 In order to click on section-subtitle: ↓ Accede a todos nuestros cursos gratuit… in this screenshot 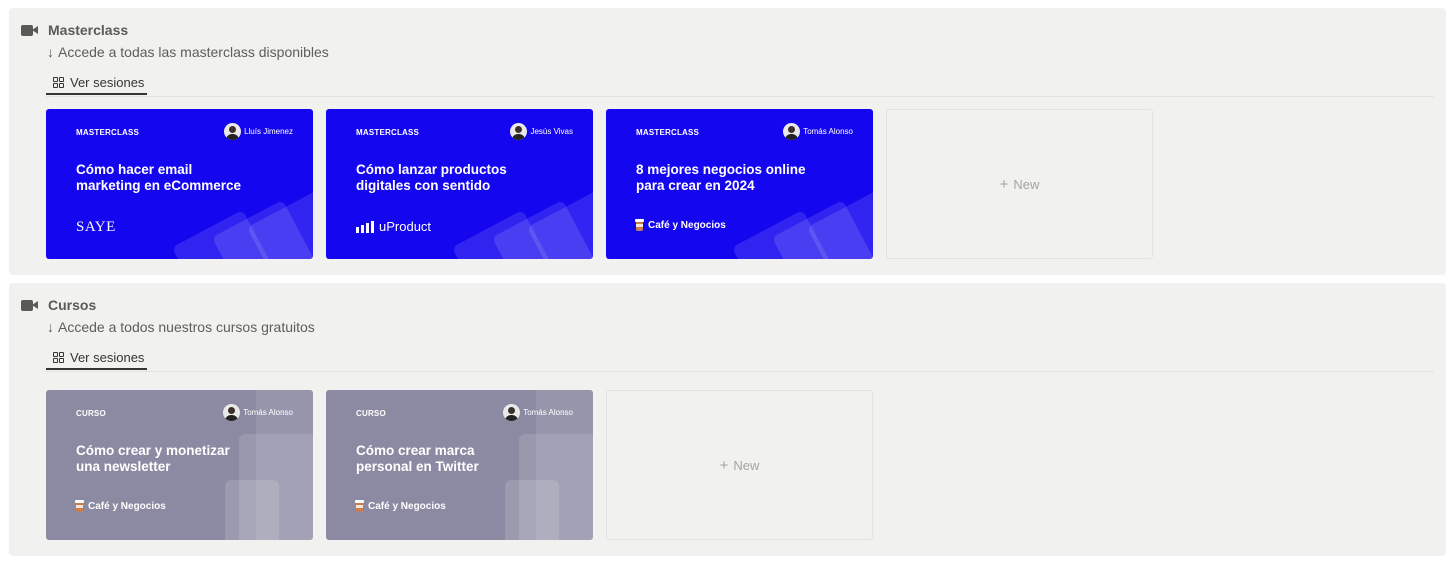, I will do `click(181, 327)`.